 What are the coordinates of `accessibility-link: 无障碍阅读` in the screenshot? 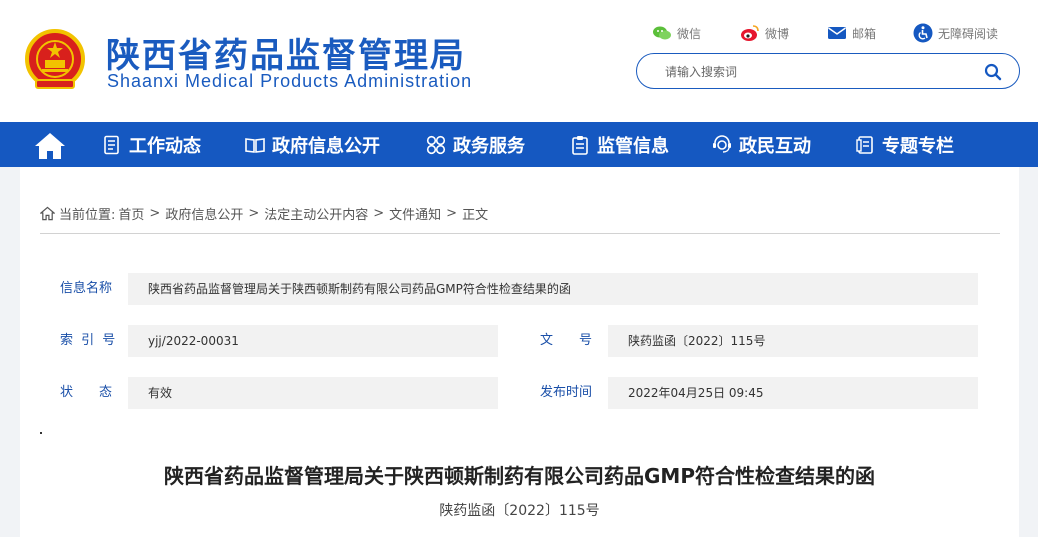 It's located at (955, 33).